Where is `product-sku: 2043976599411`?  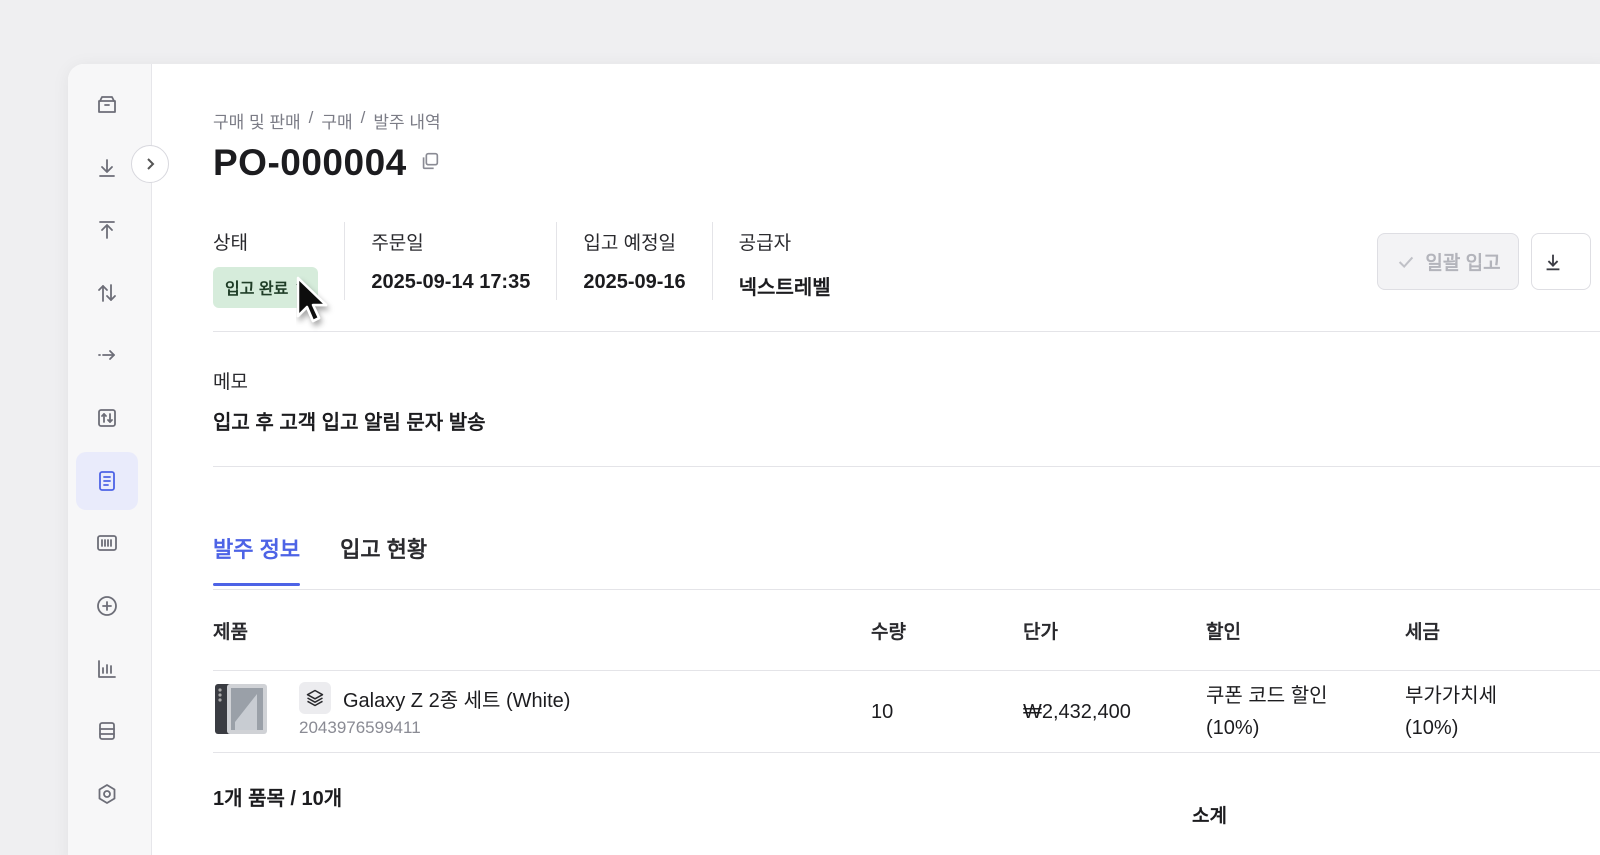
product-sku: 2043976599411 is located at coordinates (360, 727).